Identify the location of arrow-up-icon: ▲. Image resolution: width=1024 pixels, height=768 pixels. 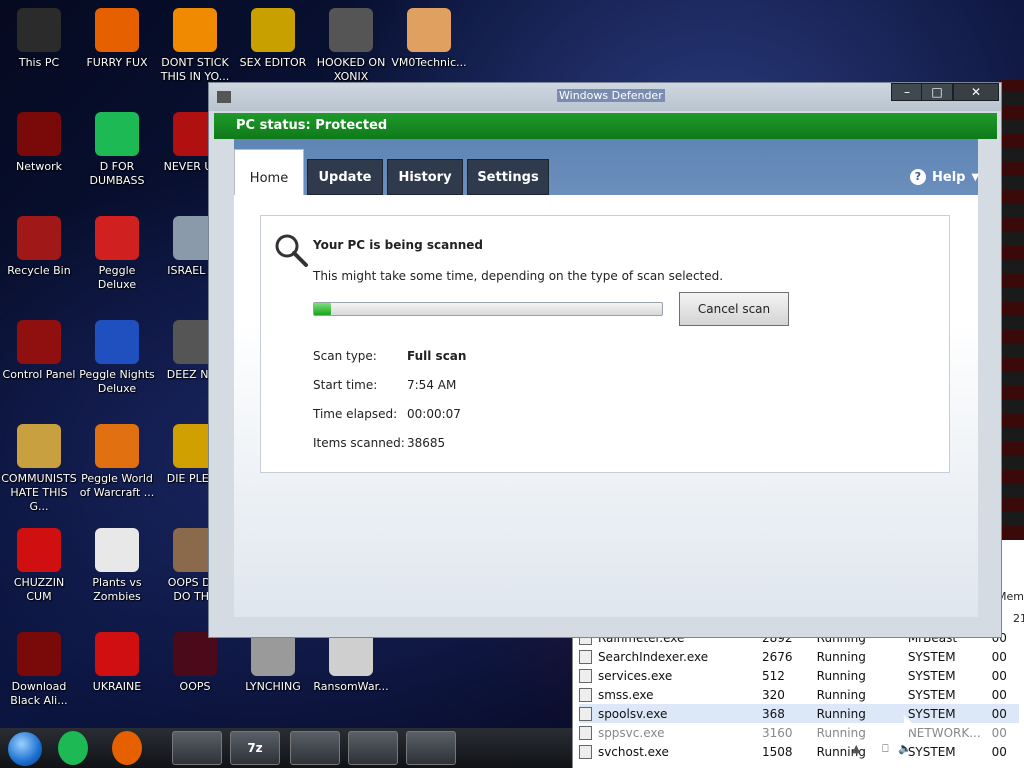
(856, 748).